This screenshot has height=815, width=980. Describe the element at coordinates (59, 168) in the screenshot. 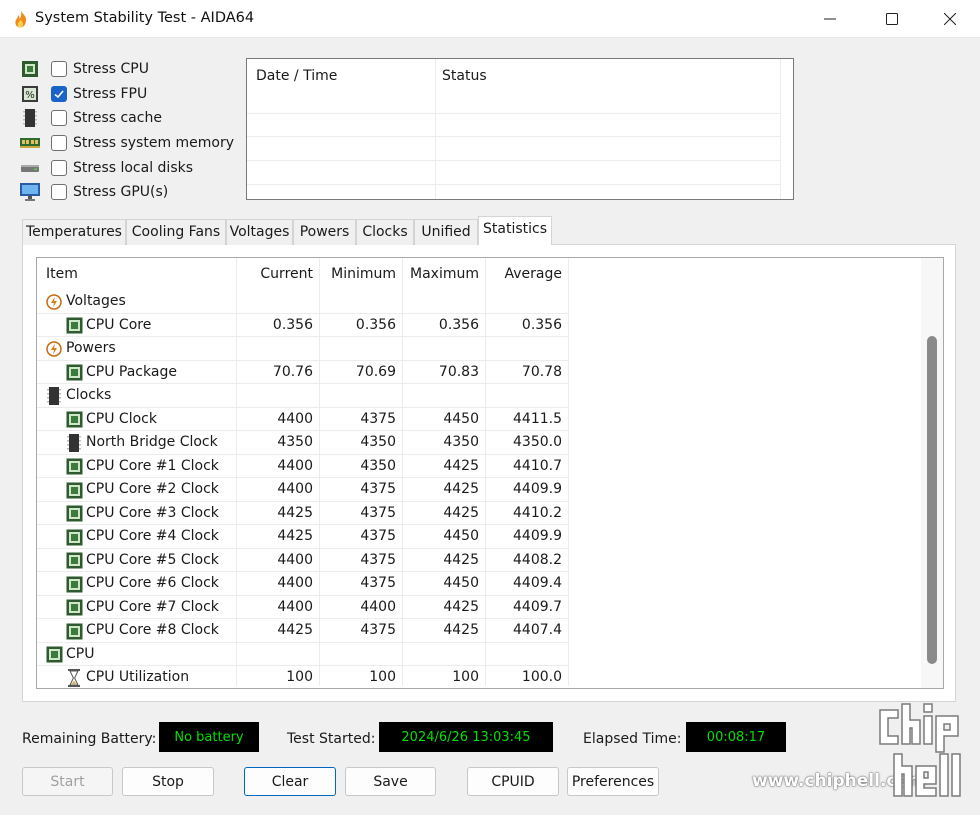

I see `stress-disks-checkbox` at that location.